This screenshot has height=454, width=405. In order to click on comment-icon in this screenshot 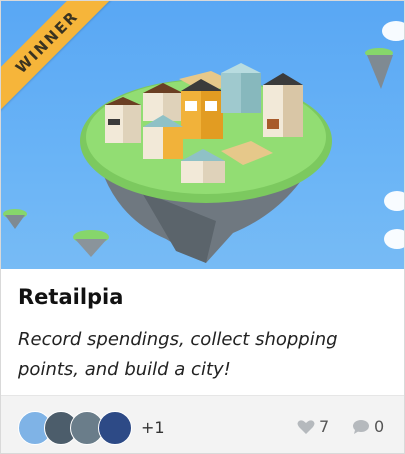, I will do `click(361, 427)`.